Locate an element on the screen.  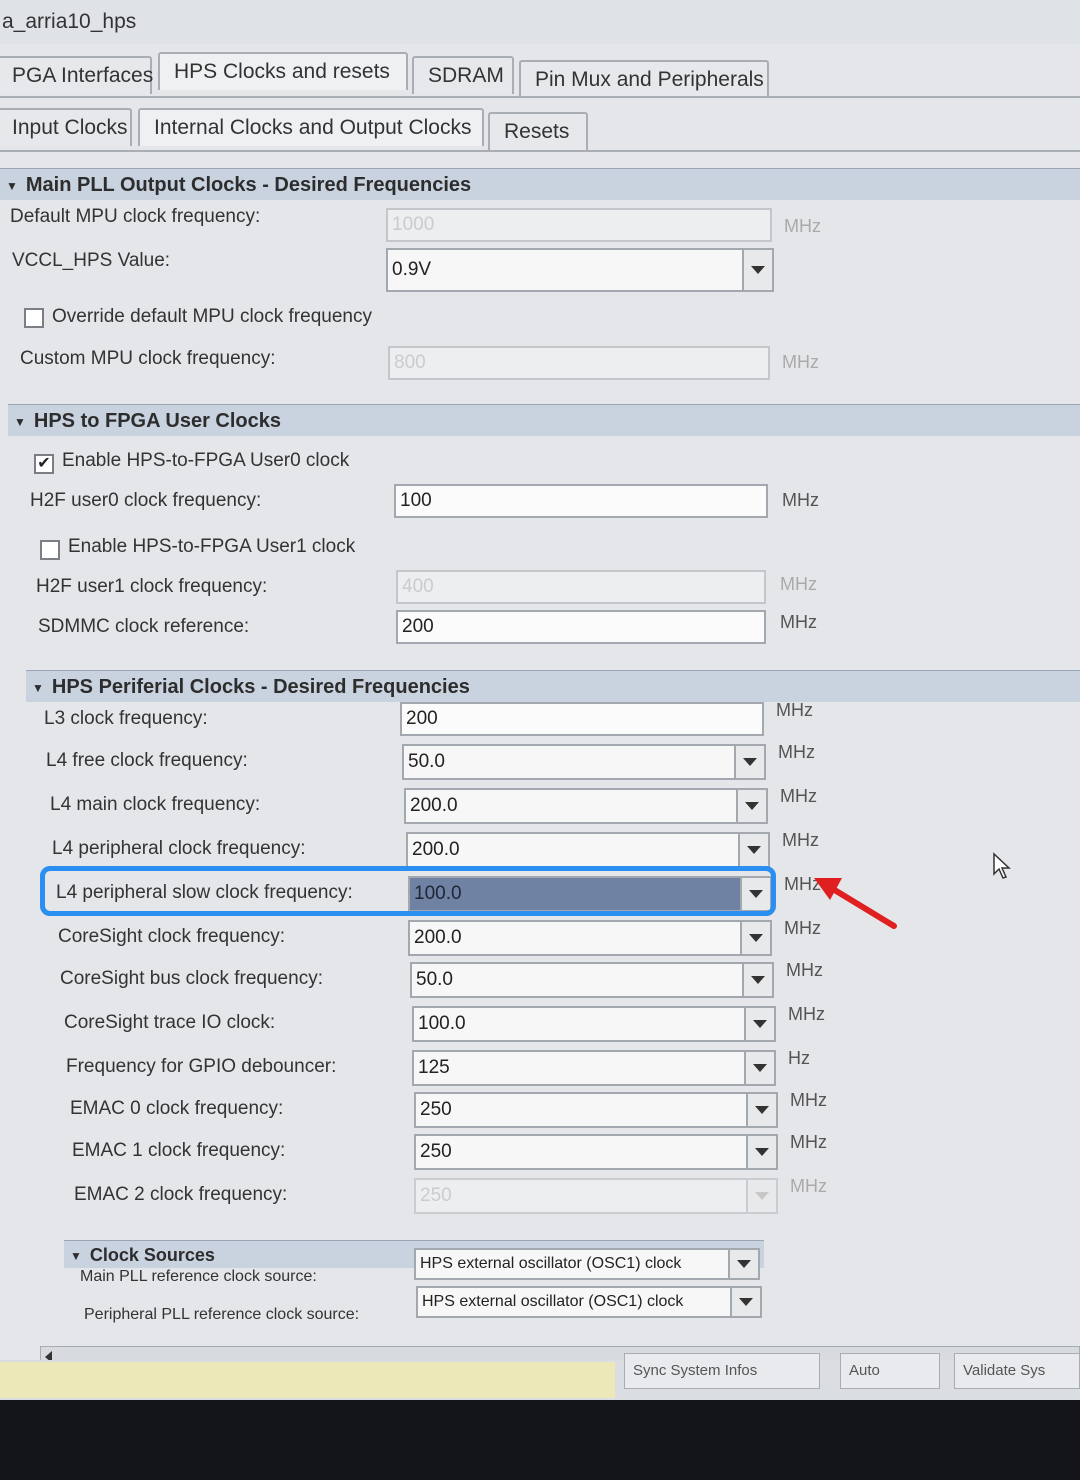
tab-internal-clocks: Internal Clocks and Output Clocks is located at coordinates (311, 127).